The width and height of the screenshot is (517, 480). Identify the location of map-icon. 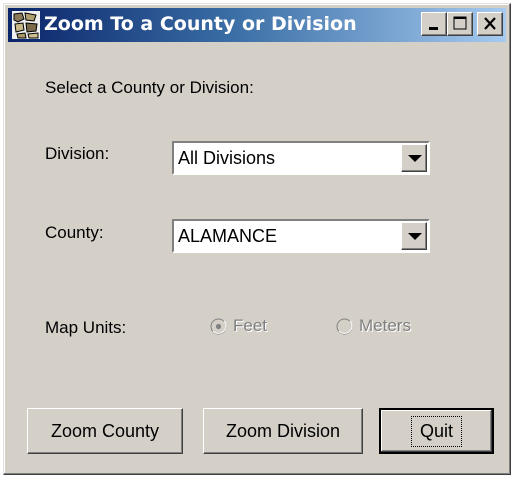
(26, 25).